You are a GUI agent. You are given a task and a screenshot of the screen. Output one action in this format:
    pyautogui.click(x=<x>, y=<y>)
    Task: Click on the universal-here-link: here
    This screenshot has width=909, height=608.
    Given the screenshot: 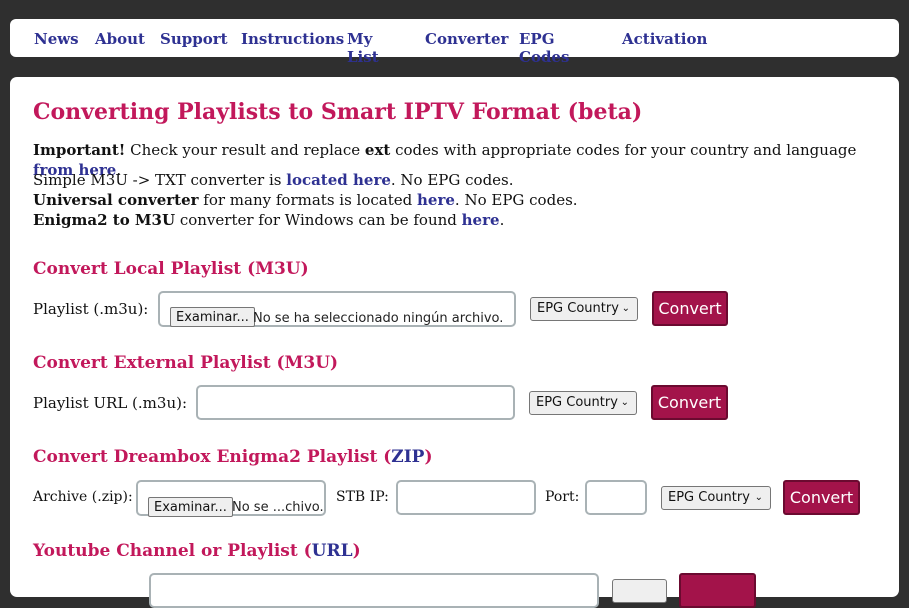 What is the action you would take?
    pyautogui.click(x=436, y=200)
    